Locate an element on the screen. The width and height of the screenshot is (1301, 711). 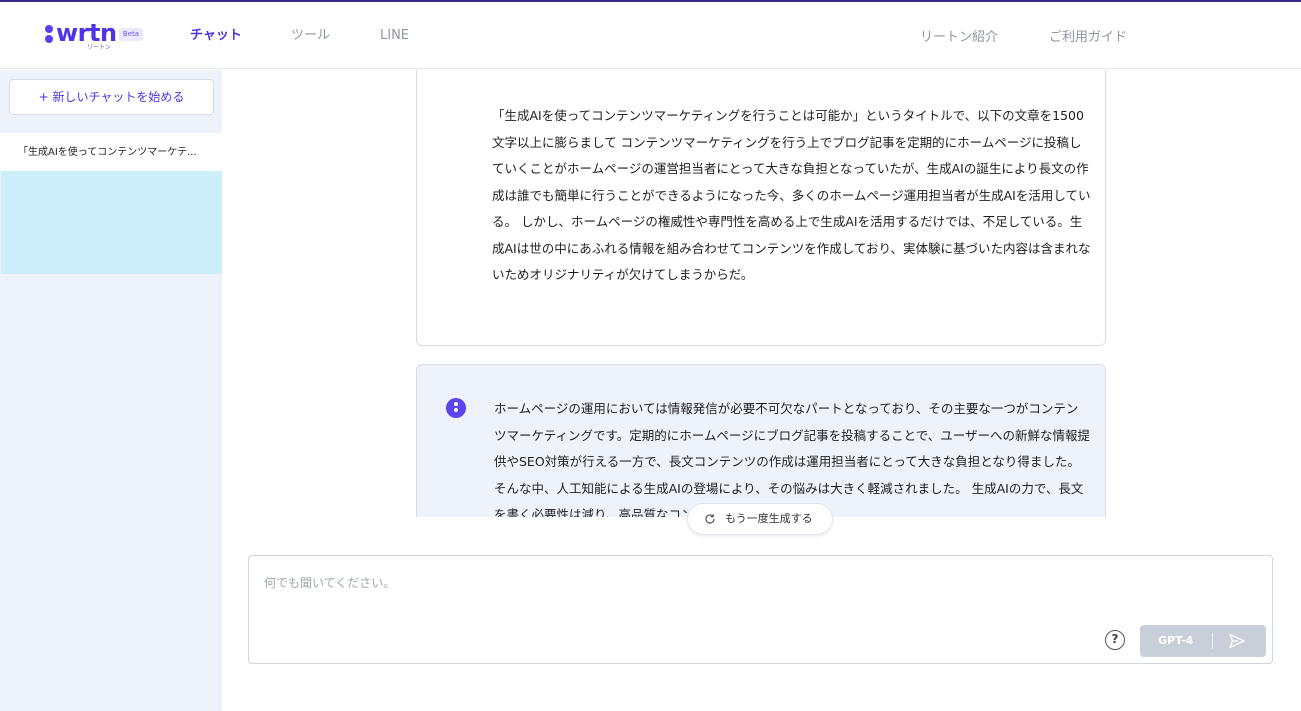
chat-composer: ? GPT-4 is located at coordinates (760, 609).